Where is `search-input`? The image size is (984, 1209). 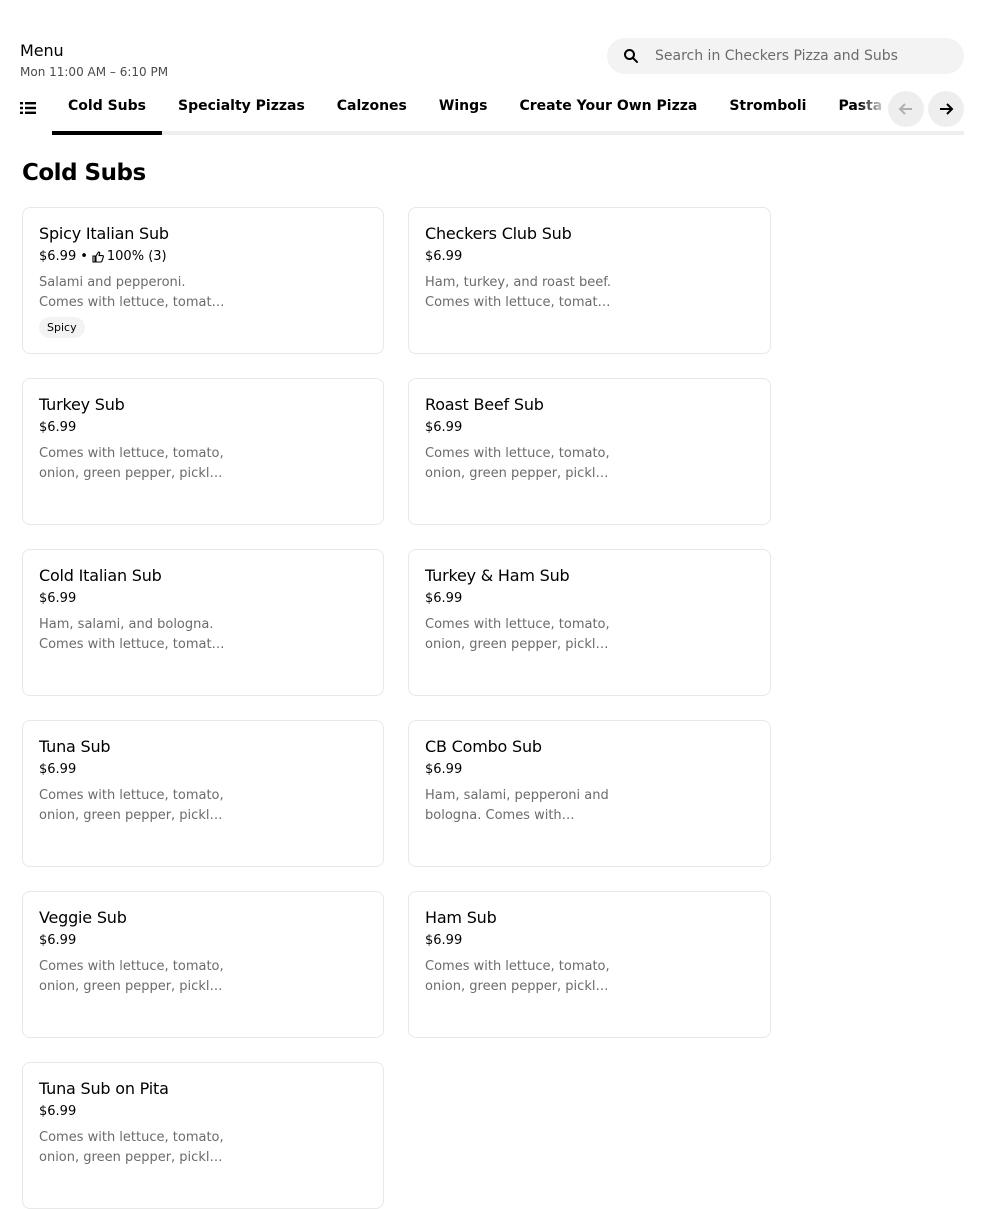
search-input is located at coordinates (805, 56).